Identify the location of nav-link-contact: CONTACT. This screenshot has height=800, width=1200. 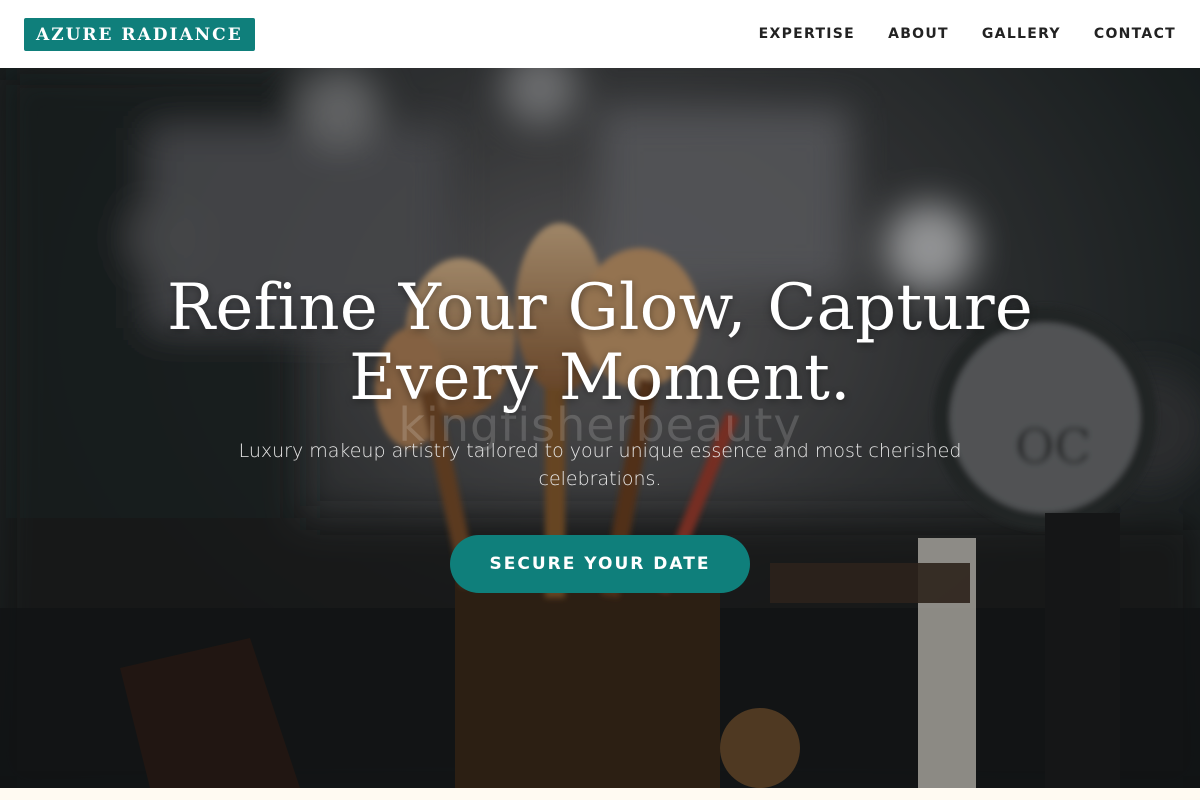
(1135, 34).